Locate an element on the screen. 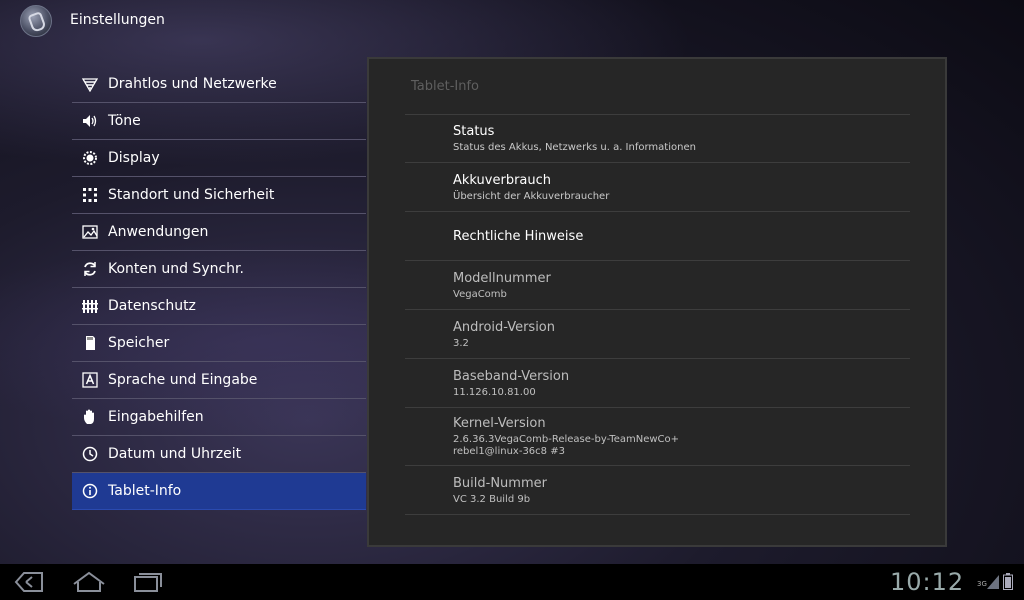 This screenshot has width=1024, height=600. list-item-title: Baseband-Version is located at coordinates (511, 376).